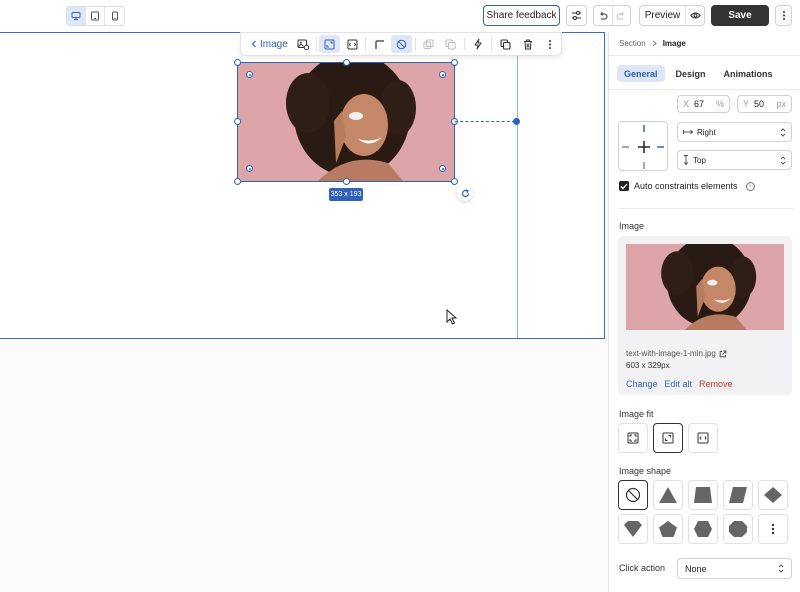 The height and width of the screenshot is (592, 800). I want to click on breadcrumb-section: Section, so click(632, 43).